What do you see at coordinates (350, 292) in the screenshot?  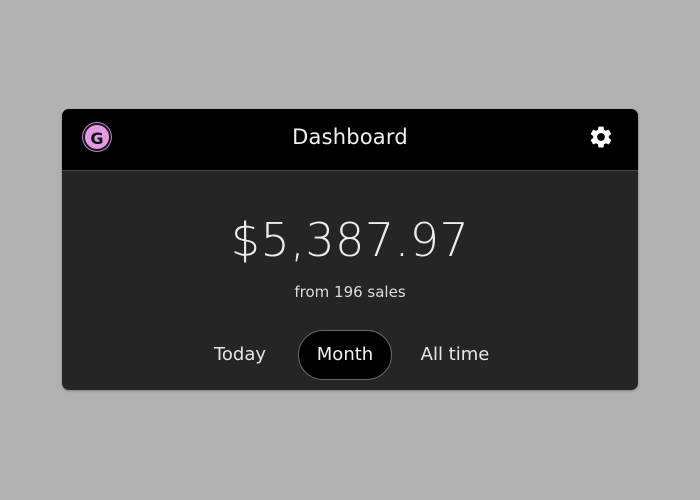 I see `sales-count-text: from 196 sales` at bounding box center [350, 292].